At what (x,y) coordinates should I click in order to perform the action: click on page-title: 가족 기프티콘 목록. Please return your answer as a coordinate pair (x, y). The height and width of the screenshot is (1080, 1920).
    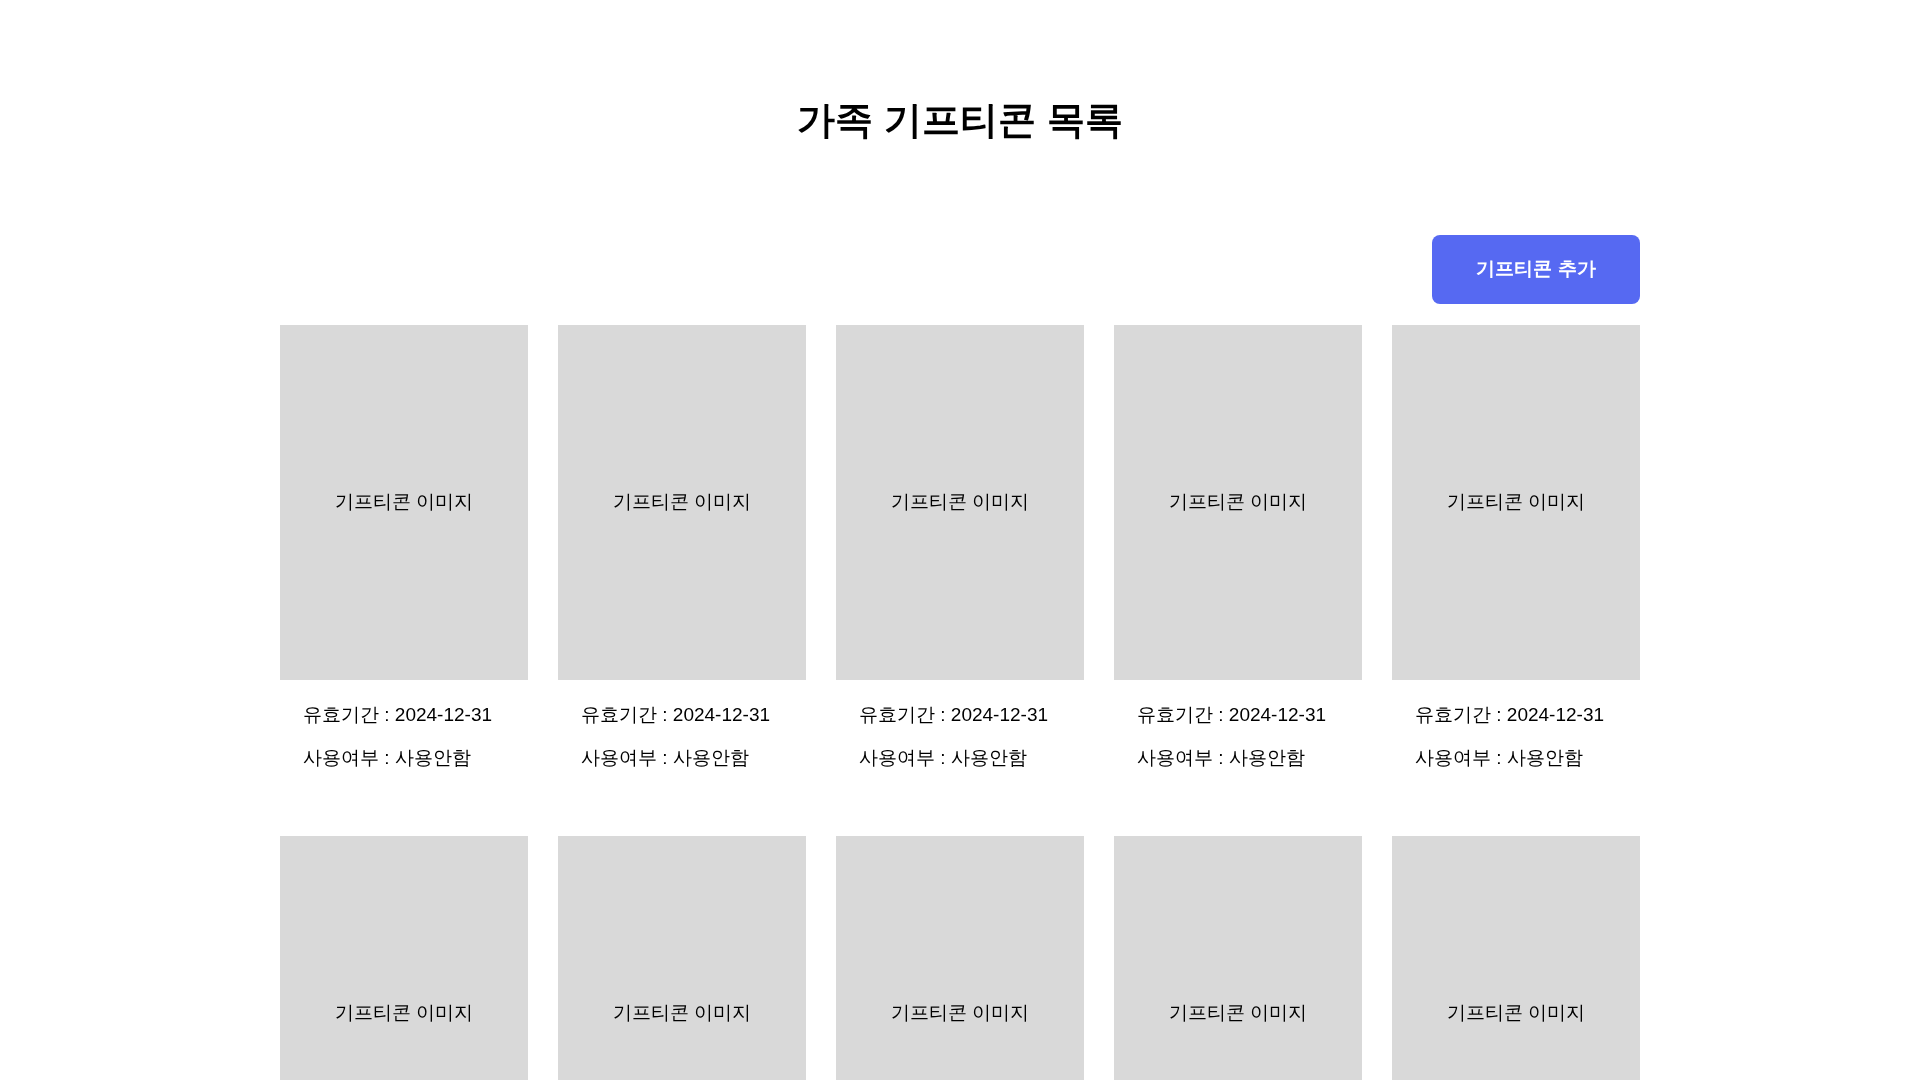
    Looking at the image, I should click on (960, 120).